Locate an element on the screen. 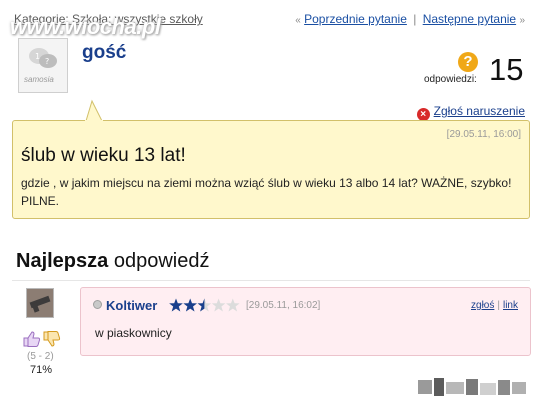 The image size is (539, 407). speech-pointer is located at coordinates (94, 111).